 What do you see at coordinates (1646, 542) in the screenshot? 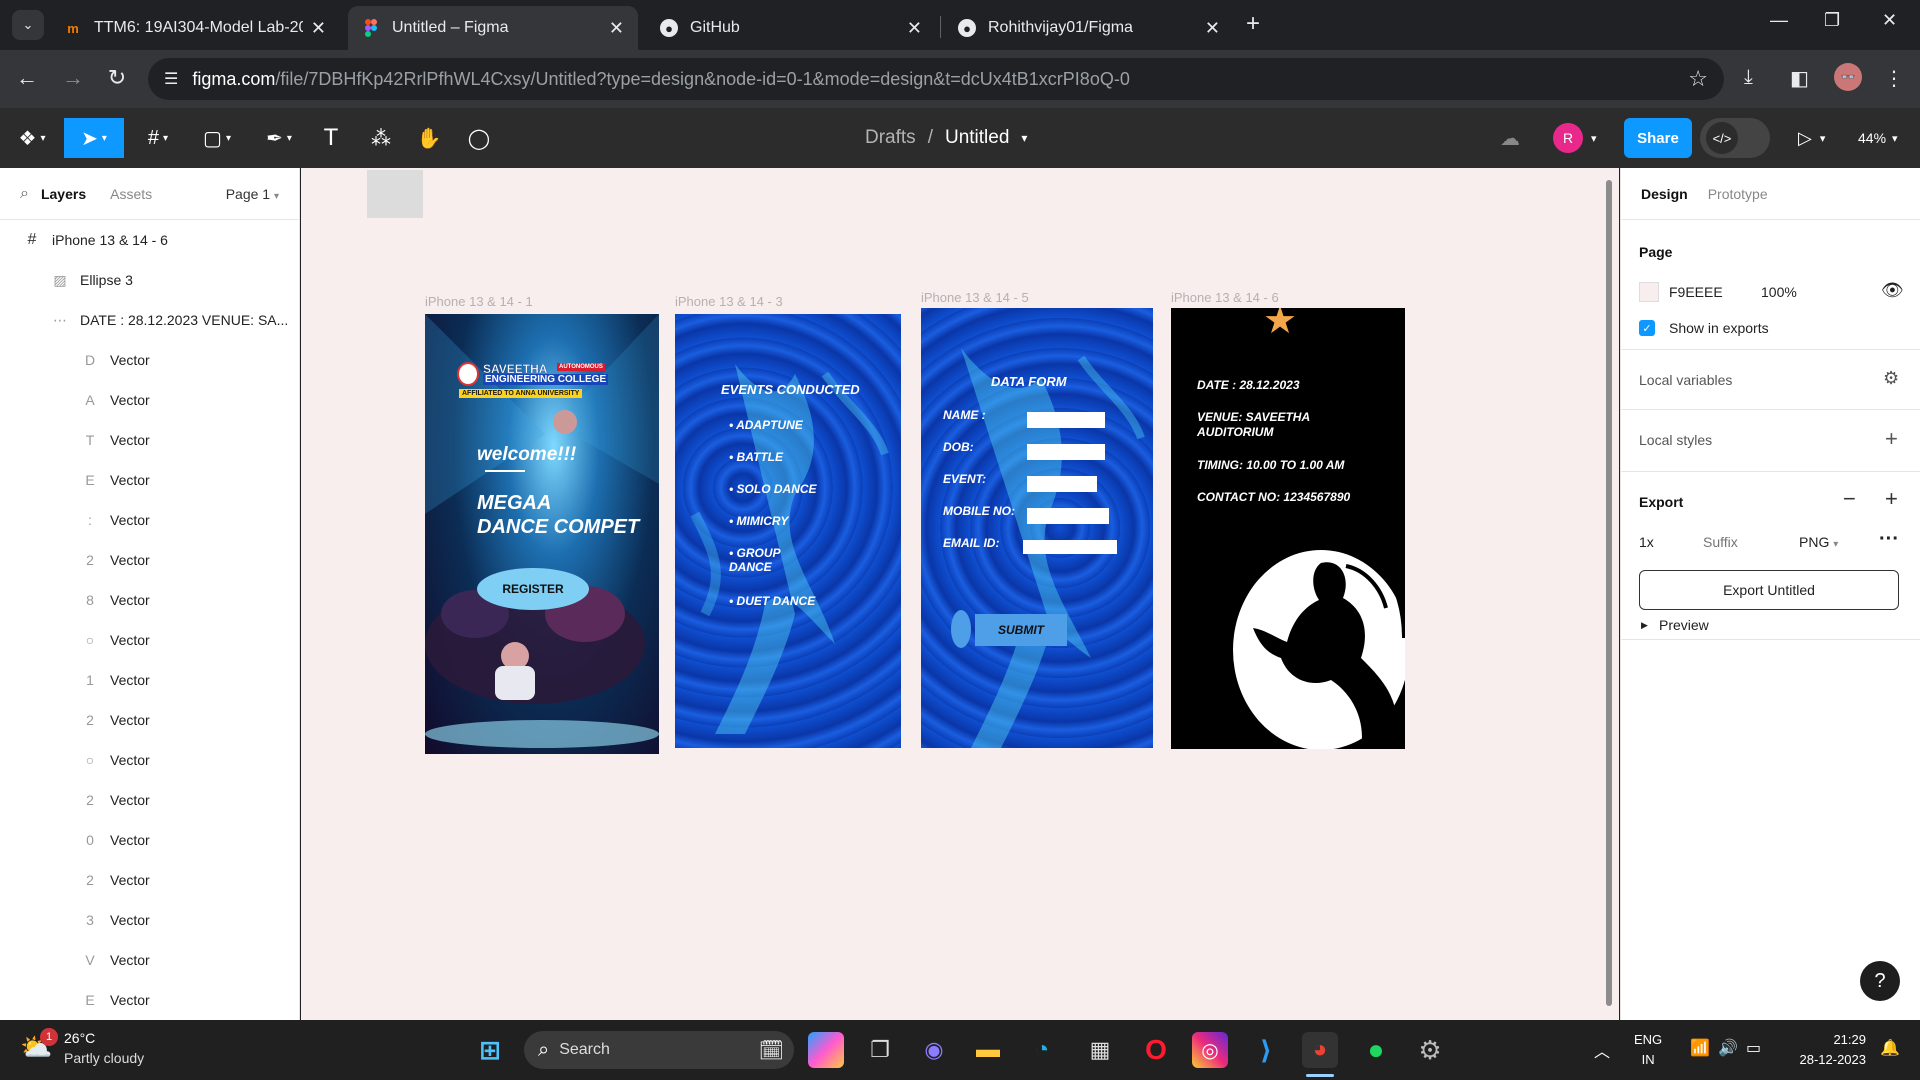
I see `export-scale: 1x` at bounding box center [1646, 542].